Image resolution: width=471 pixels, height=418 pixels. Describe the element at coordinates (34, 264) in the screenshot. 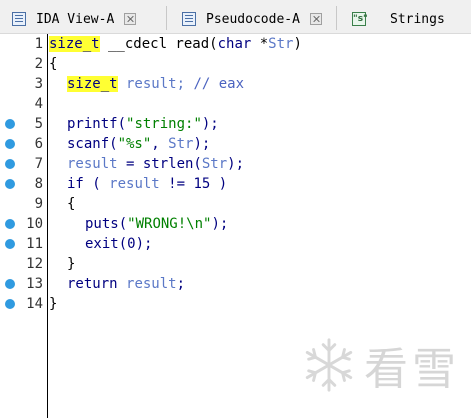

I see `line-number: 12` at that location.